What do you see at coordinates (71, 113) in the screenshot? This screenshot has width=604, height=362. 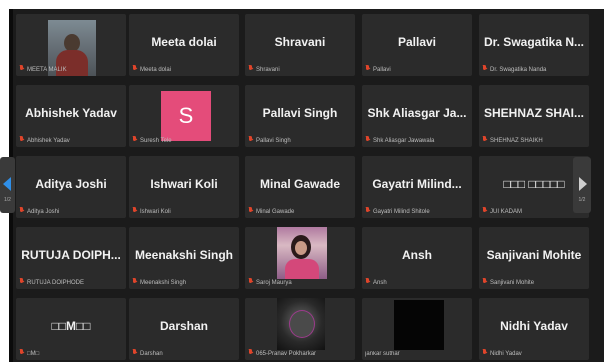 I see `participant-name: Abhishek Yadav` at bounding box center [71, 113].